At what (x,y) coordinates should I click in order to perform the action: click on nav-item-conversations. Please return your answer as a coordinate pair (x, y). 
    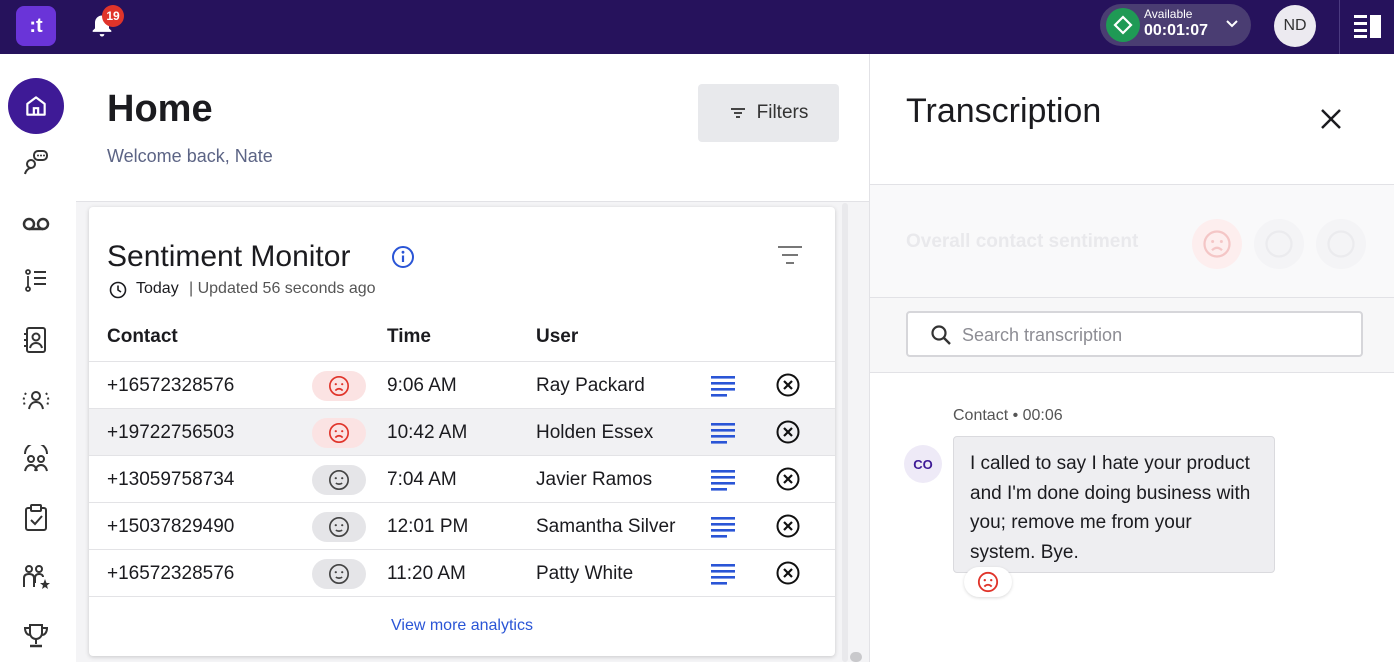
    Looking at the image, I should click on (36, 162).